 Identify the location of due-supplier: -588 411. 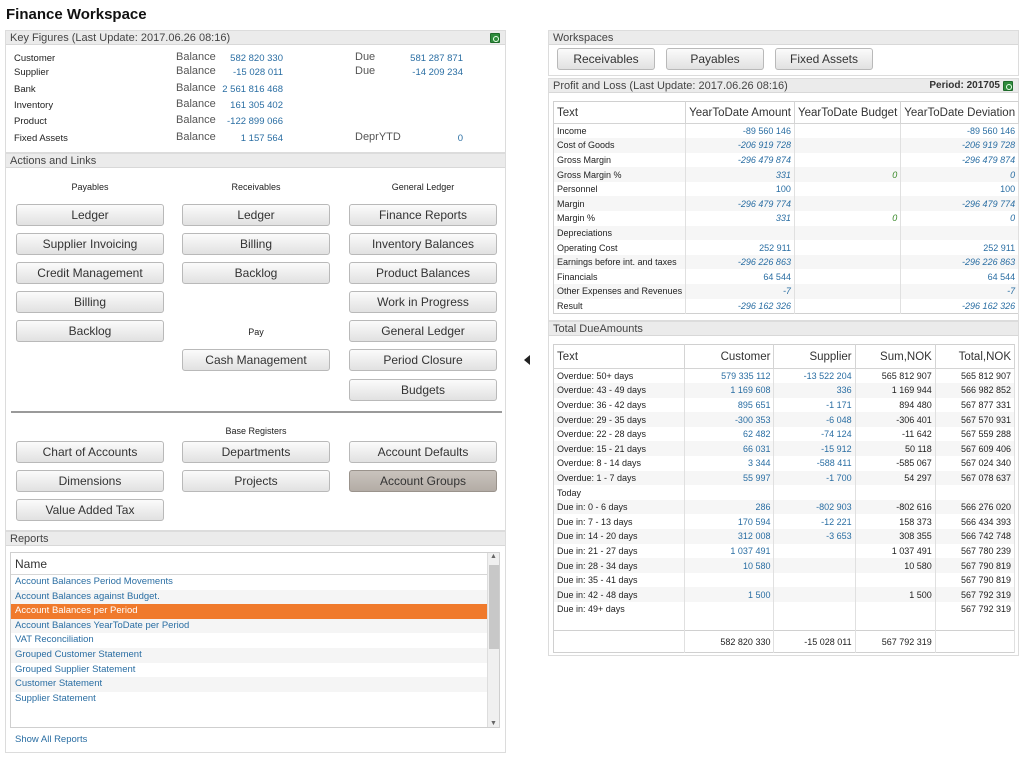
(814, 463).